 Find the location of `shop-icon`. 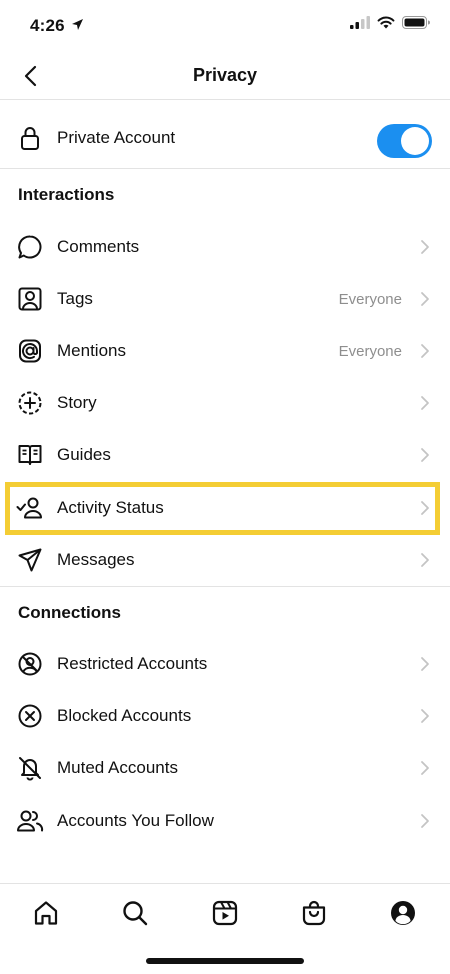

shop-icon is located at coordinates (314, 913).